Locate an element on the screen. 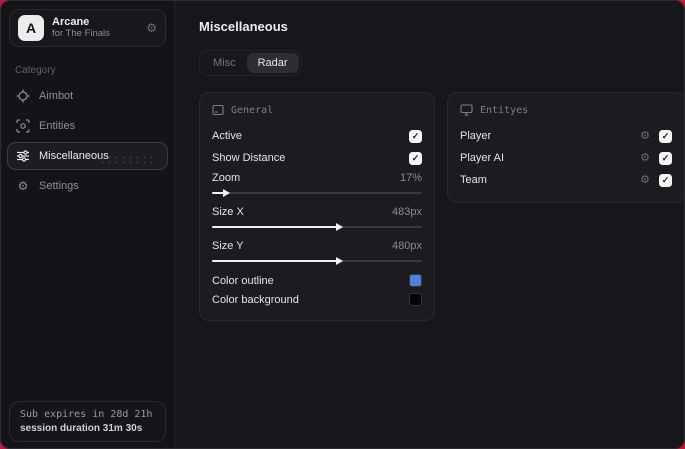  app-titles: Arcane for The Finals is located at coordinates (95, 28).